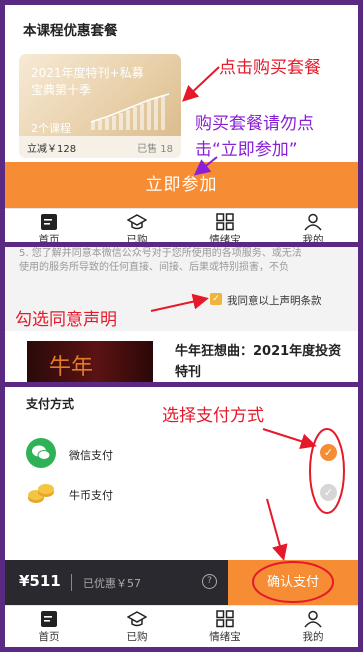 This screenshot has height=652, width=363. What do you see at coordinates (293, 582) in the screenshot?
I see `highlight-confirm-button` at bounding box center [293, 582].